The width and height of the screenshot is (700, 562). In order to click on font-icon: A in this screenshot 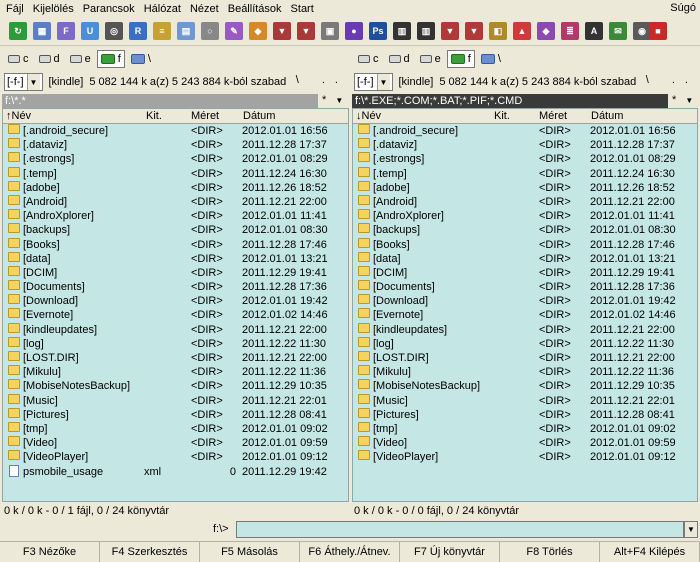, I will do `click(594, 31)`.